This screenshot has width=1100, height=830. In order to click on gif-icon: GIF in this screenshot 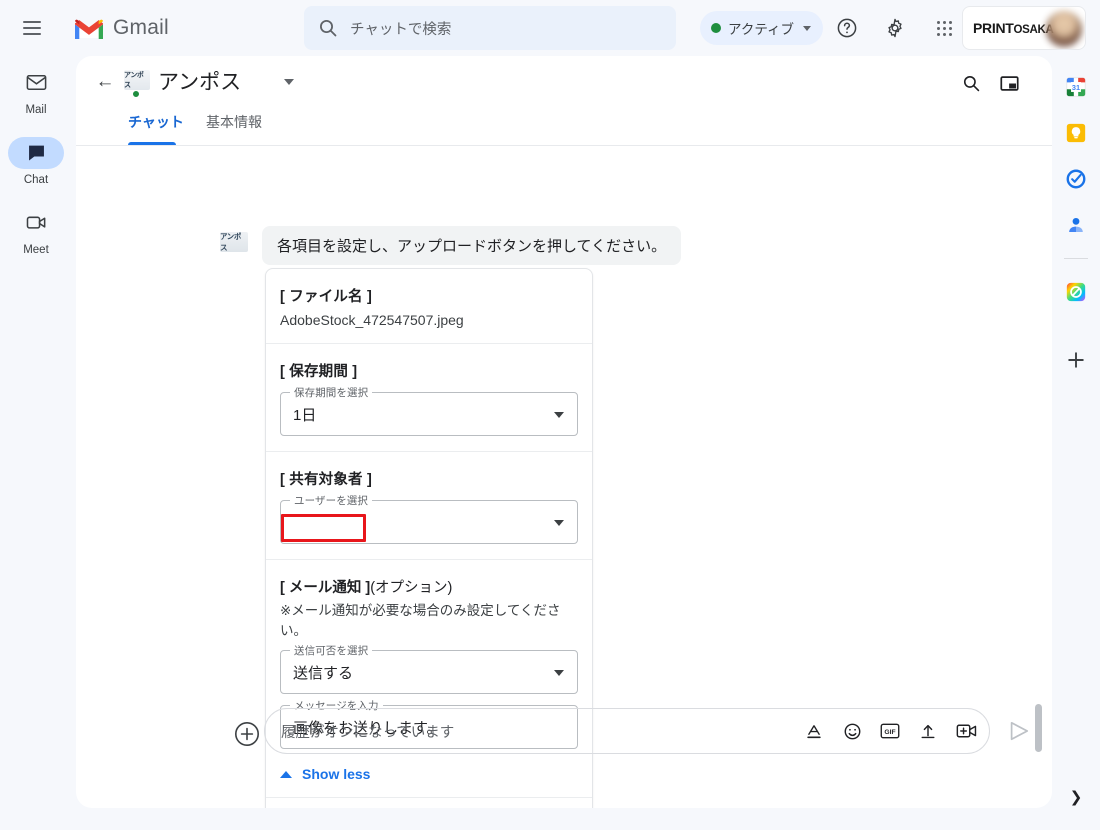, I will do `click(890, 731)`.